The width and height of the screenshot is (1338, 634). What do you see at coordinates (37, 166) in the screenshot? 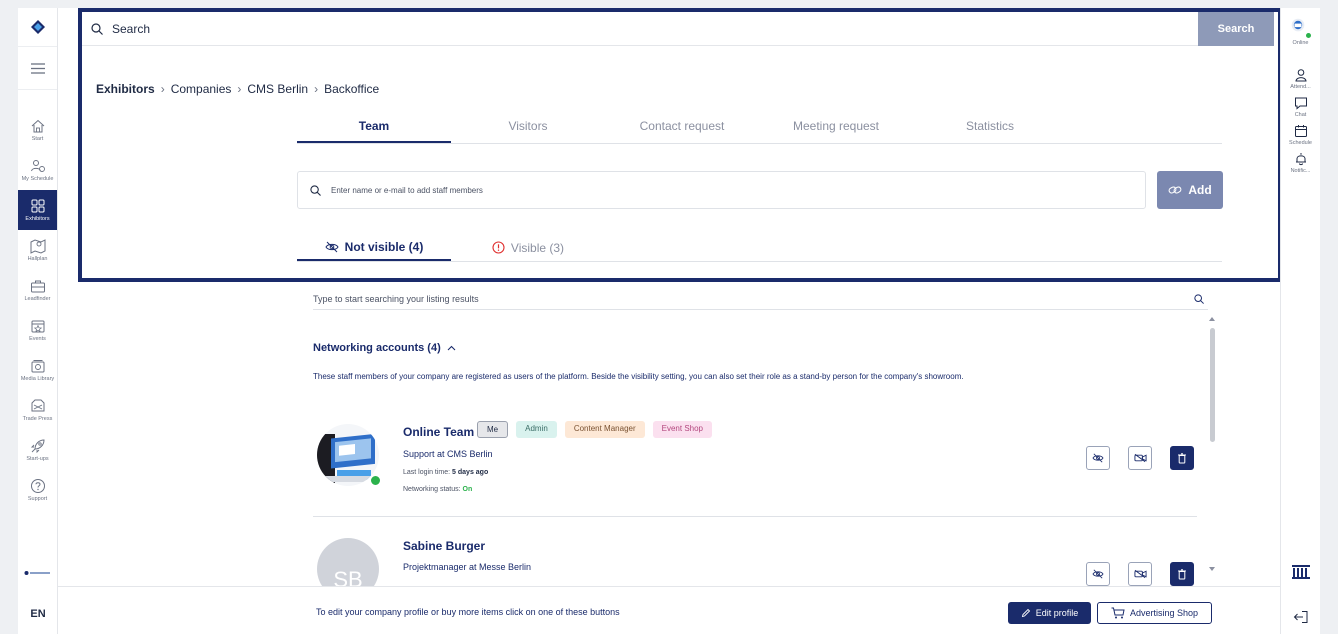
I see `users-schedule-icon` at bounding box center [37, 166].